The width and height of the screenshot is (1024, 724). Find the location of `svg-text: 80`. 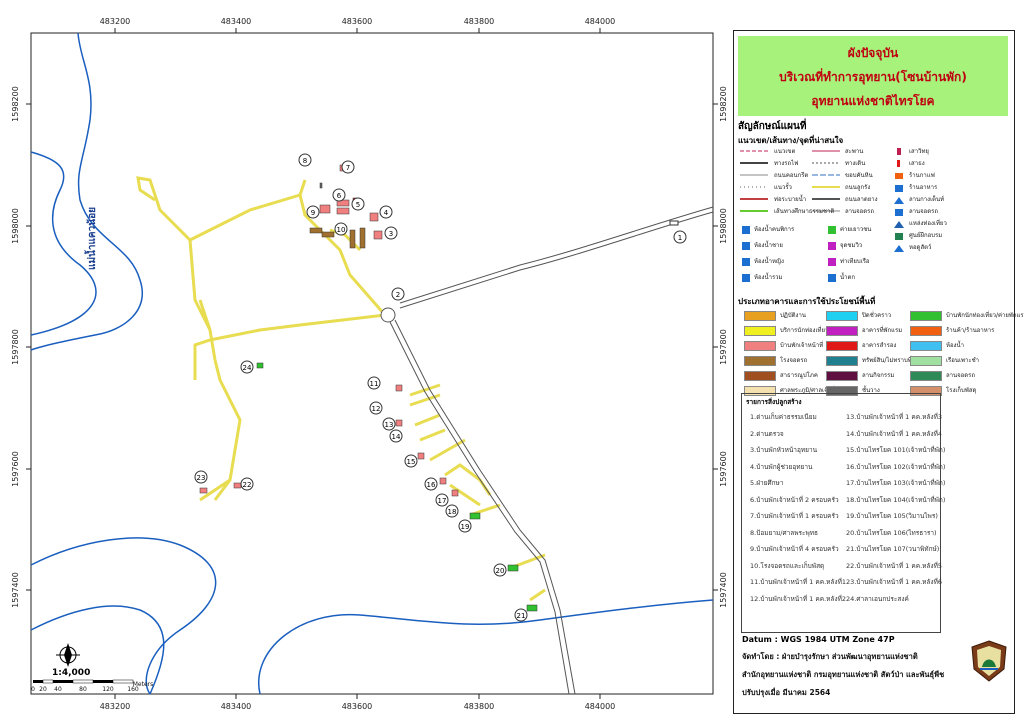

svg-text: 80 is located at coordinates (83, 689).